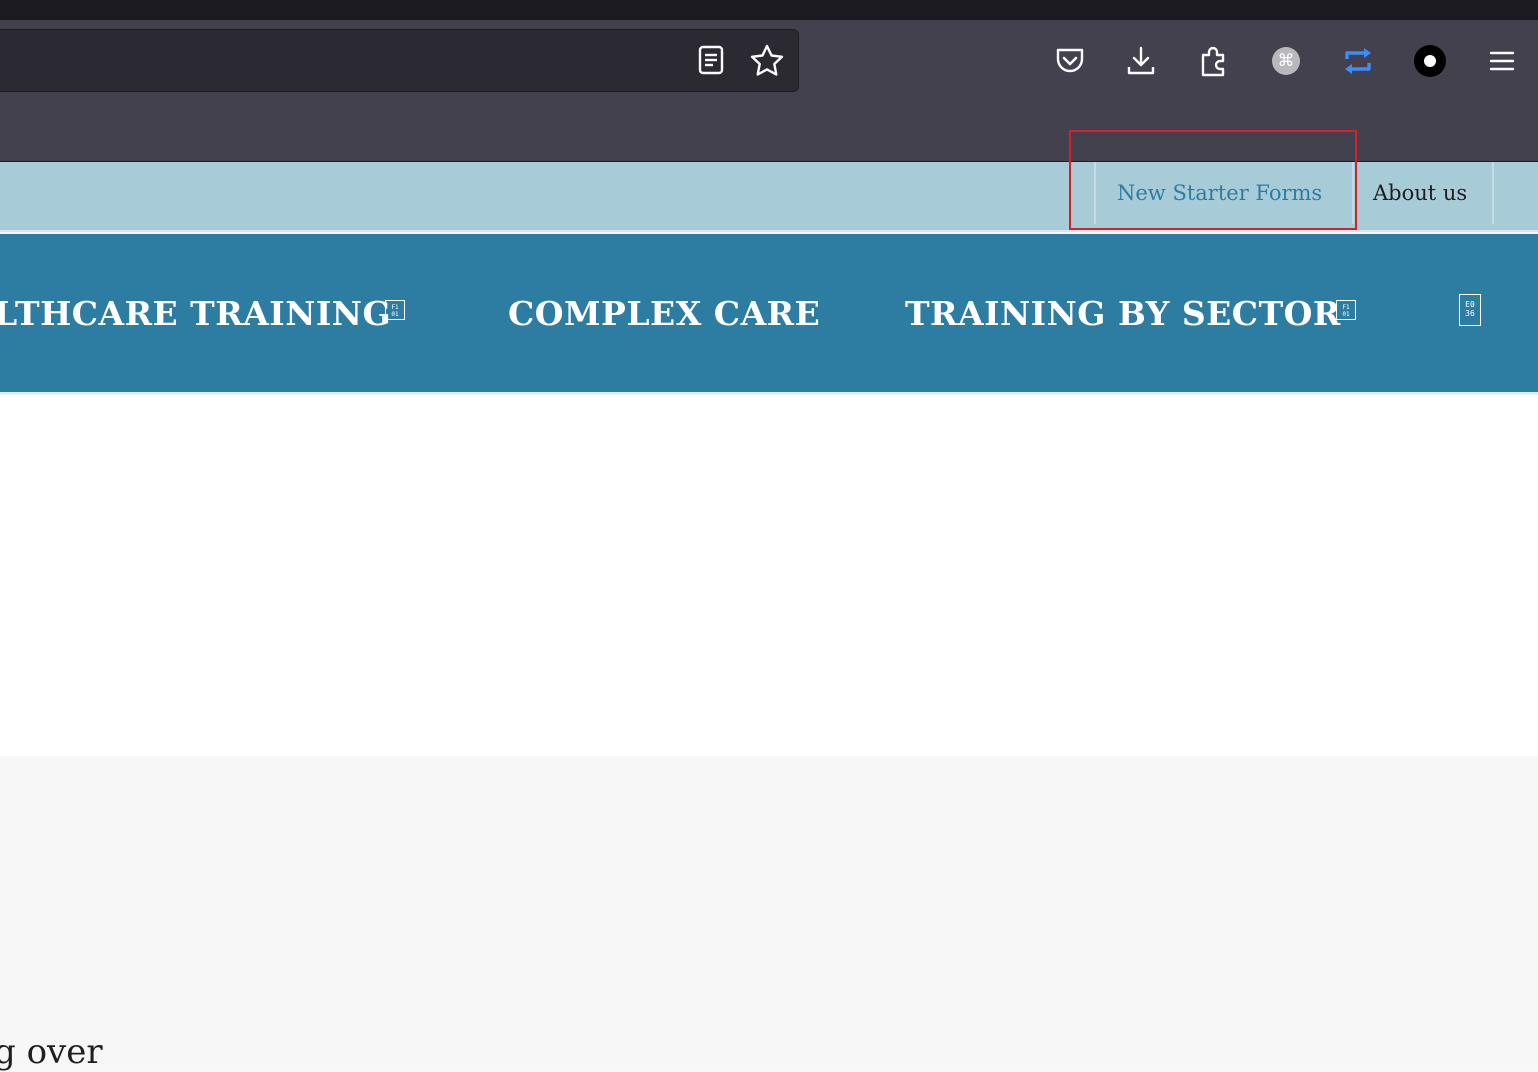  Describe the element at coordinates (769, 10) in the screenshot. I see `window-top-strip` at that location.